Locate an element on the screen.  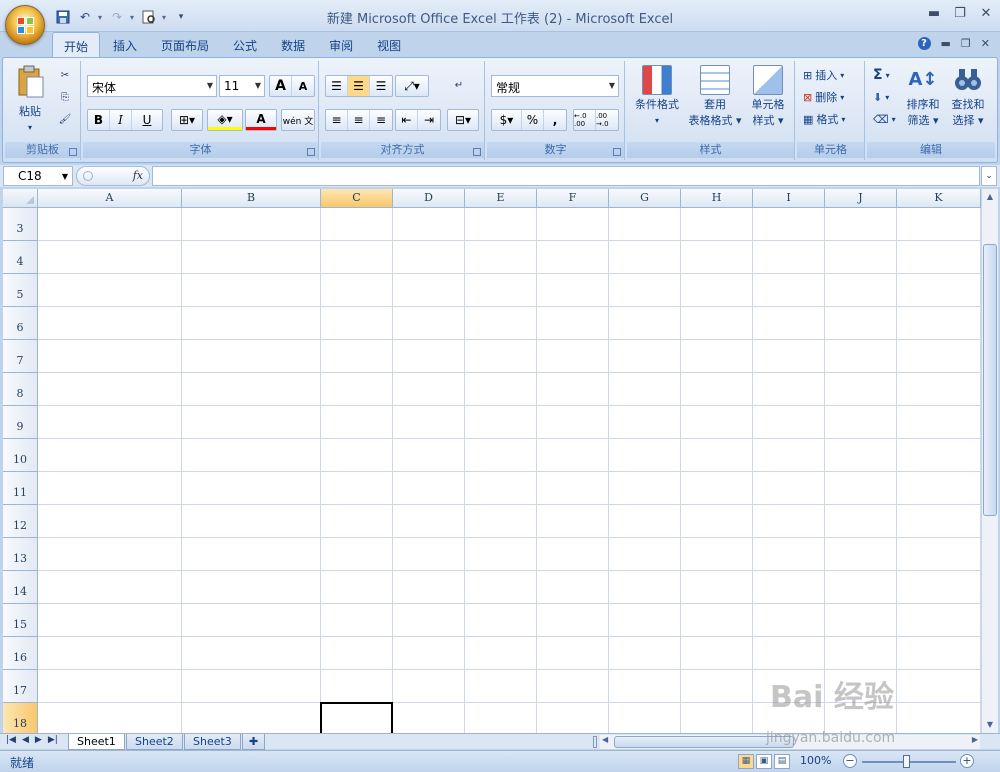
vertical-scroll-thumb is located at coordinates (990, 380).